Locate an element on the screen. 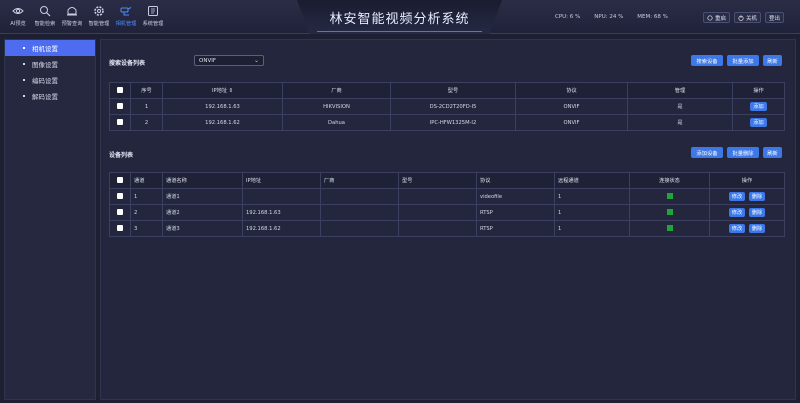  nav-item-ai-preview: AI预览 is located at coordinates (18, 17).